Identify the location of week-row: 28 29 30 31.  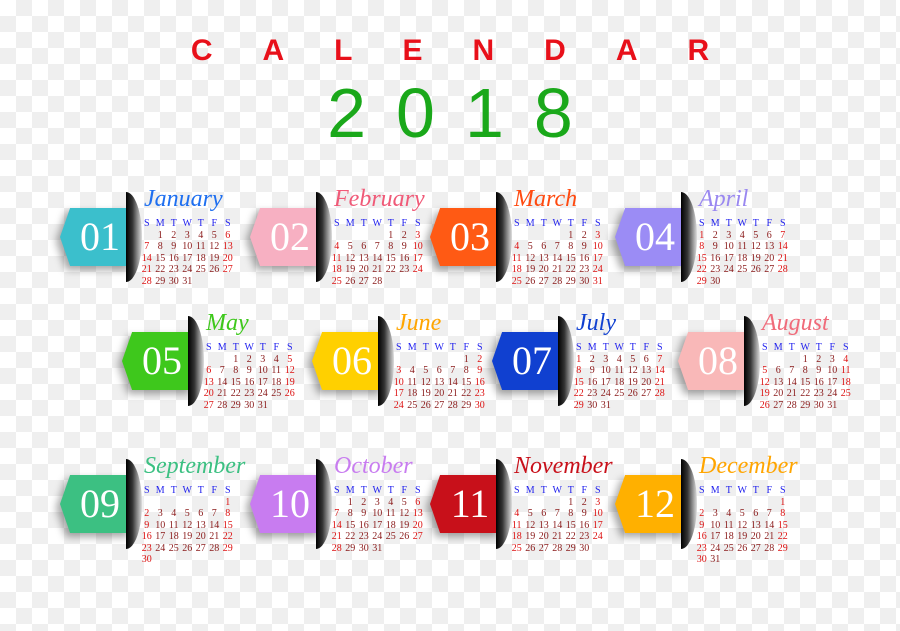
(187, 282).